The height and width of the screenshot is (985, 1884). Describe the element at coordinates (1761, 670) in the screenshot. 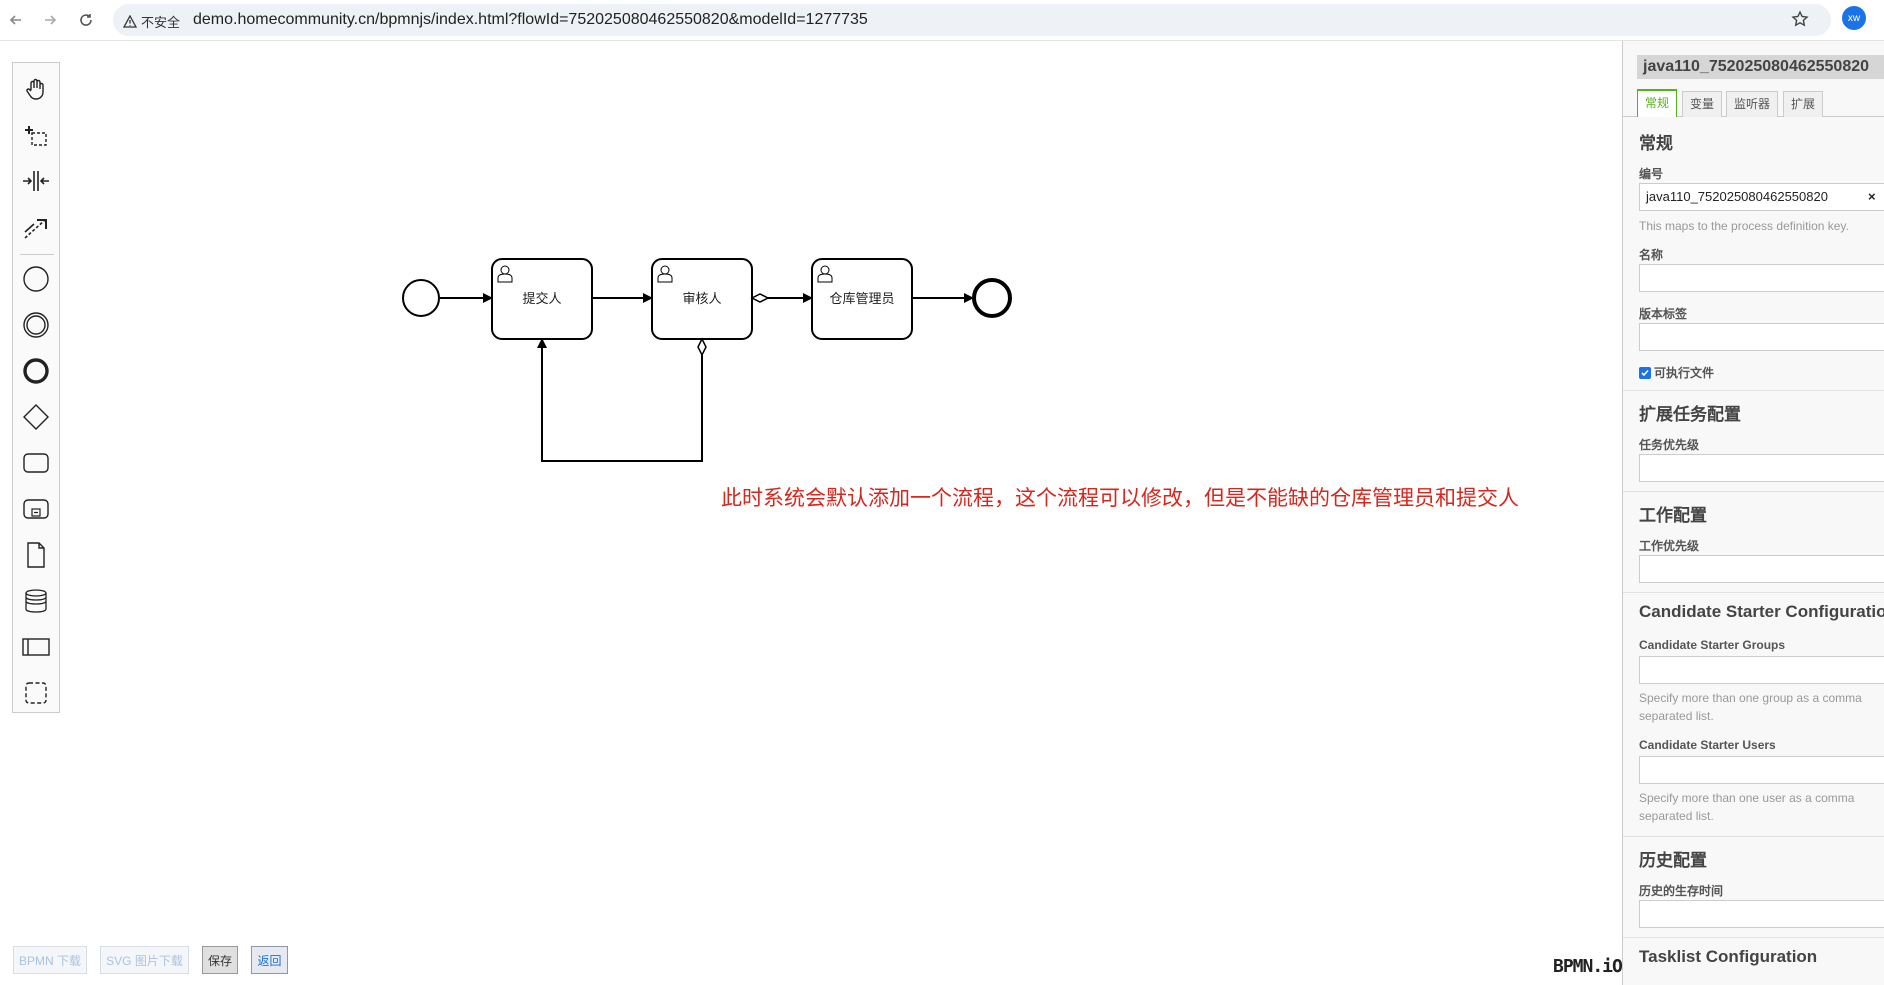

I see `candidate-groups-input` at that location.